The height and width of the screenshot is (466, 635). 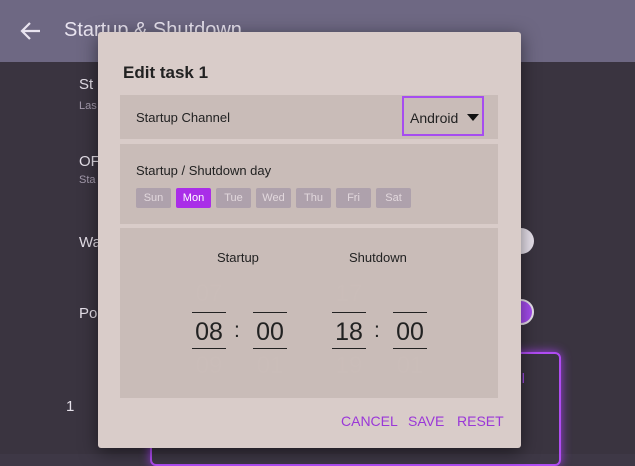 I want to click on shutdown-minute-next: 01, so click(x=410, y=366).